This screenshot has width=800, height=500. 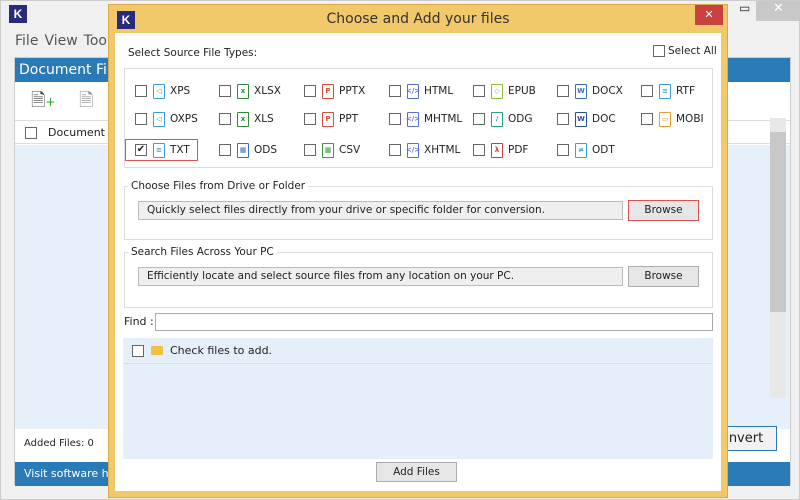 What do you see at coordinates (193, 53) in the screenshot?
I see `select-types-label: Select Source File Types:` at bounding box center [193, 53].